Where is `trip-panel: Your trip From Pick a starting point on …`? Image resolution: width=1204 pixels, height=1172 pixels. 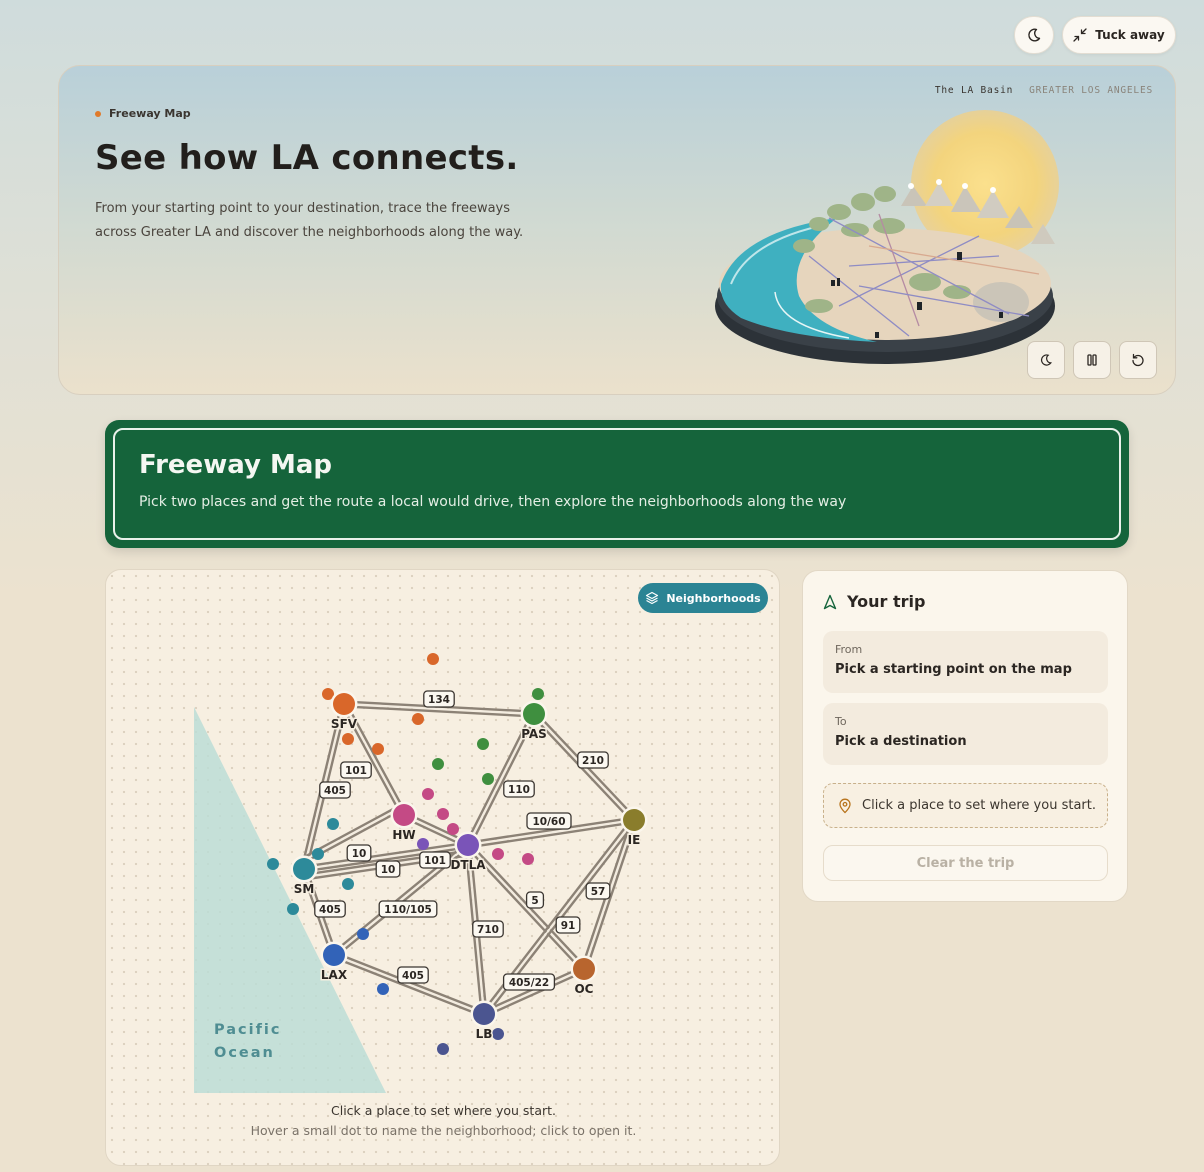 trip-panel: Your trip From Pick a starting point on … is located at coordinates (965, 736).